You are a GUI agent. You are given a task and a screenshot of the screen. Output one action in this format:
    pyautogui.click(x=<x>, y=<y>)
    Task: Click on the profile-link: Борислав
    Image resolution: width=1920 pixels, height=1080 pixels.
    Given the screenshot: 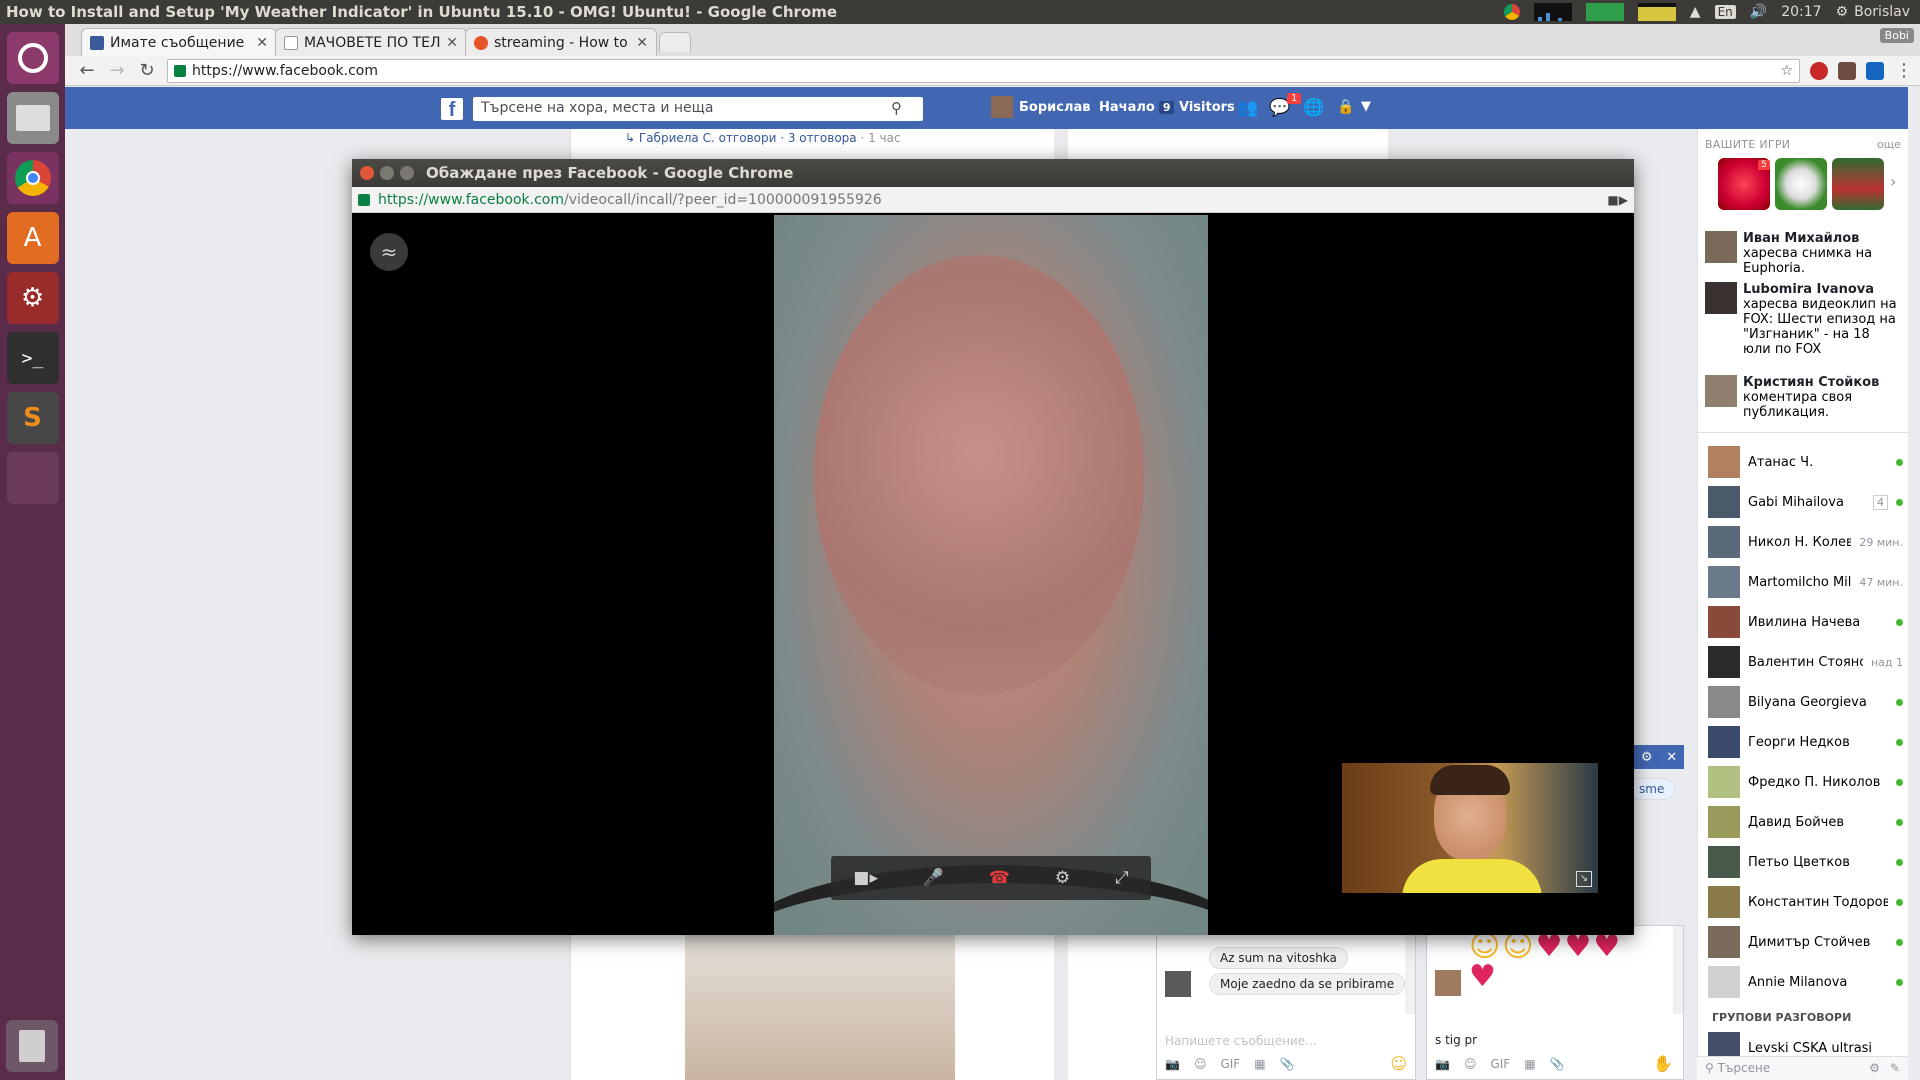 What is the action you would take?
    pyautogui.click(x=1054, y=107)
    